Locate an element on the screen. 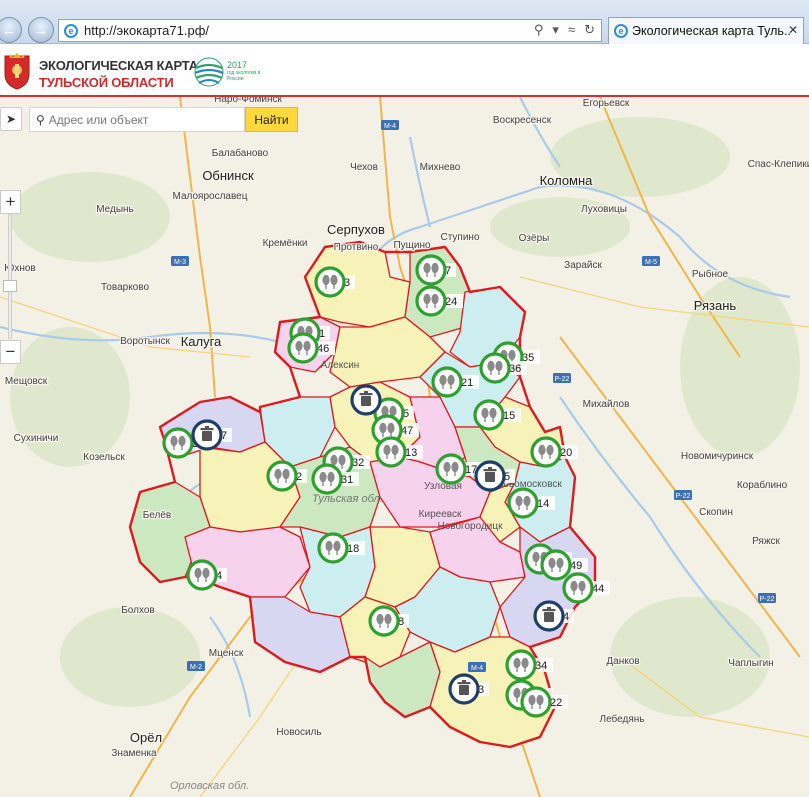 The image size is (809, 797). road-sign: М-5 is located at coordinates (651, 261).